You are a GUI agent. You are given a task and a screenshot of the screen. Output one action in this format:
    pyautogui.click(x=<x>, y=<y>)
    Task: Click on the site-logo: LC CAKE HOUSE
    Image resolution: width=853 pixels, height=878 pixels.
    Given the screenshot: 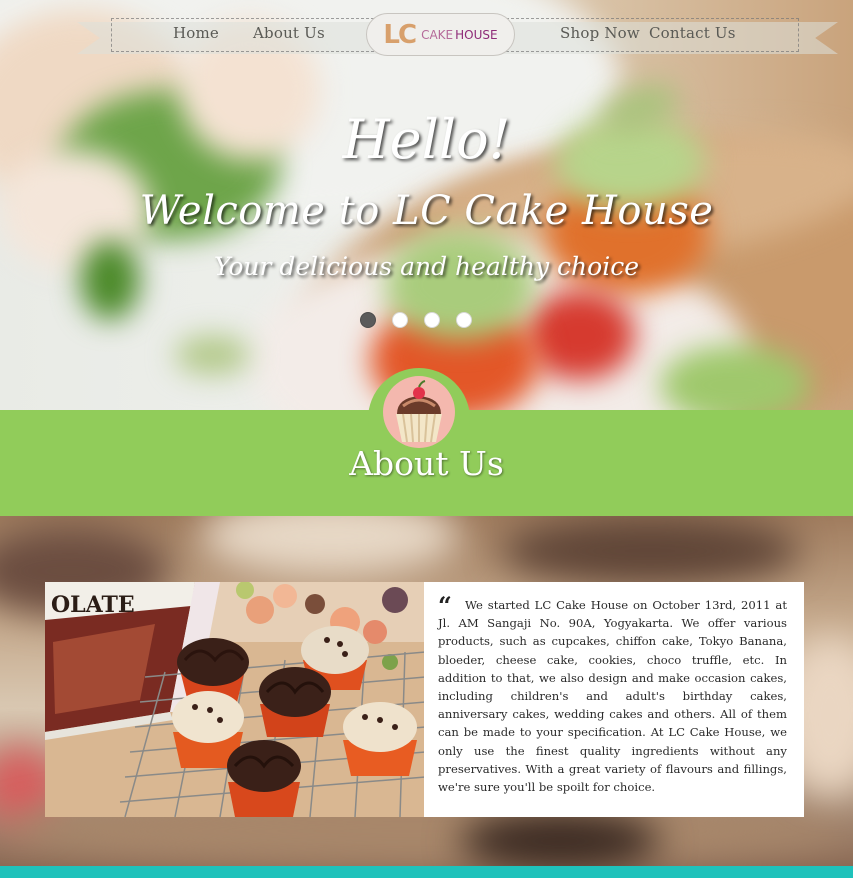 What is the action you would take?
    pyautogui.click(x=440, y=34)
    